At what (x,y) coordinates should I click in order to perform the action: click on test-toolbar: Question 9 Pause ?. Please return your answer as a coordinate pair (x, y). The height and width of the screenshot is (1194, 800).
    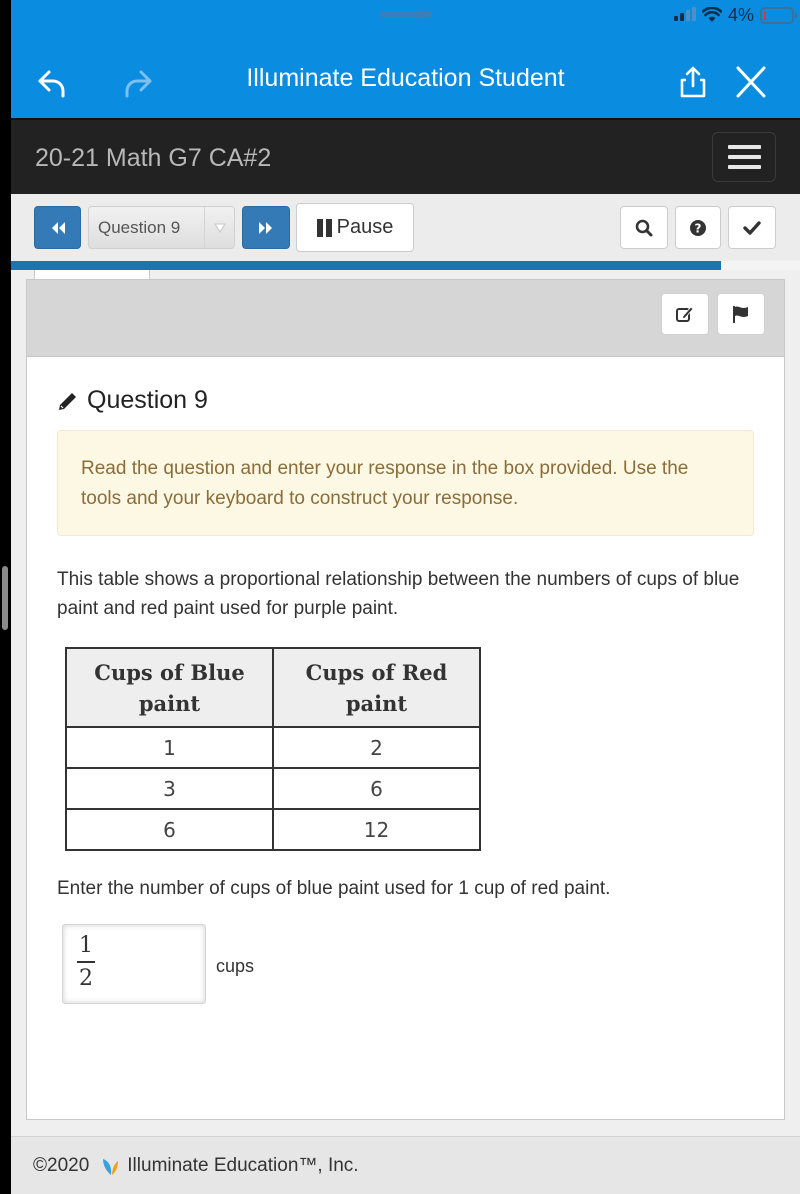
    Looking at the image, I should click on (405, 227).